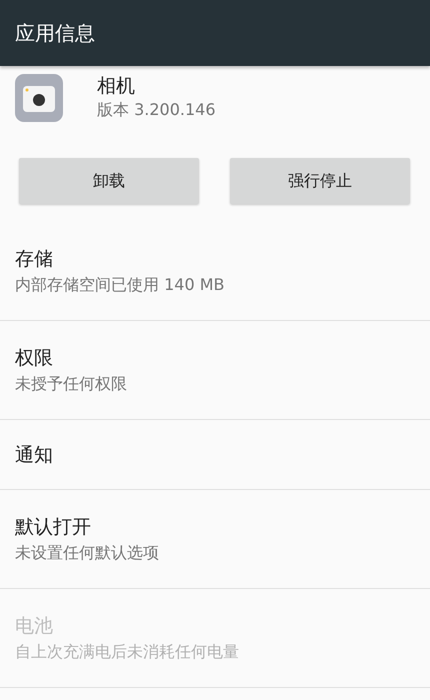 Image resolution: width=430 pixels, height=700 pixels. Describe the element at coordinates (39, 98) in the screenshot. I see `camera-icon` at that location.